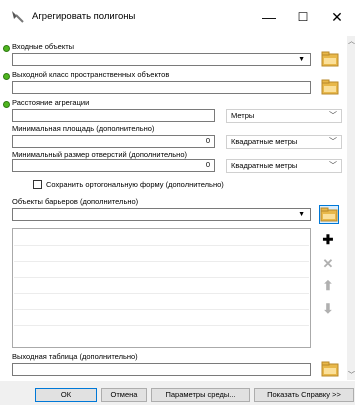 The image size is (355, 405). What do you see at coordinates (113, 165) in the screenshot?
I see `min-hole-size-input: 0` at bounding box center [113, 165].